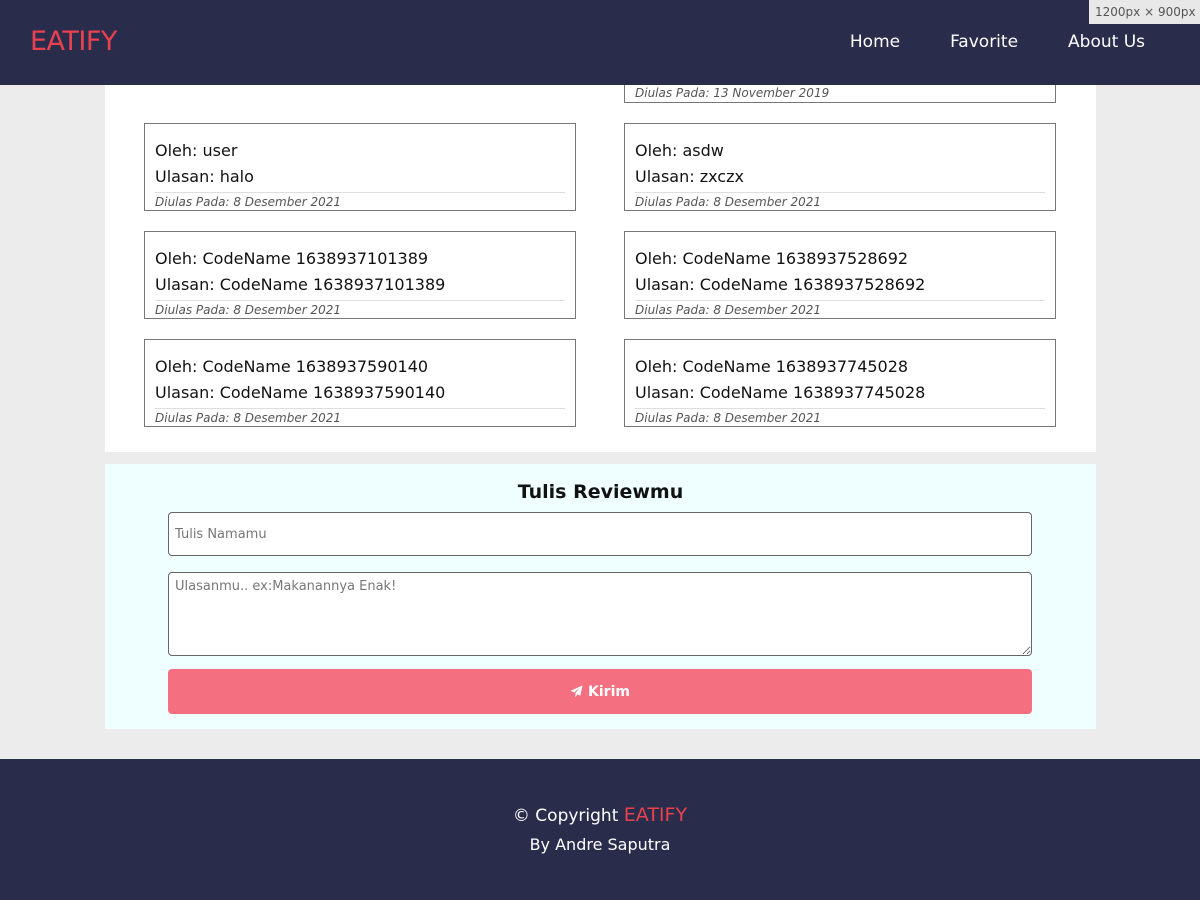  I want to click on viewport-size-badge: 1200px × 900px, so click(1144, 12).